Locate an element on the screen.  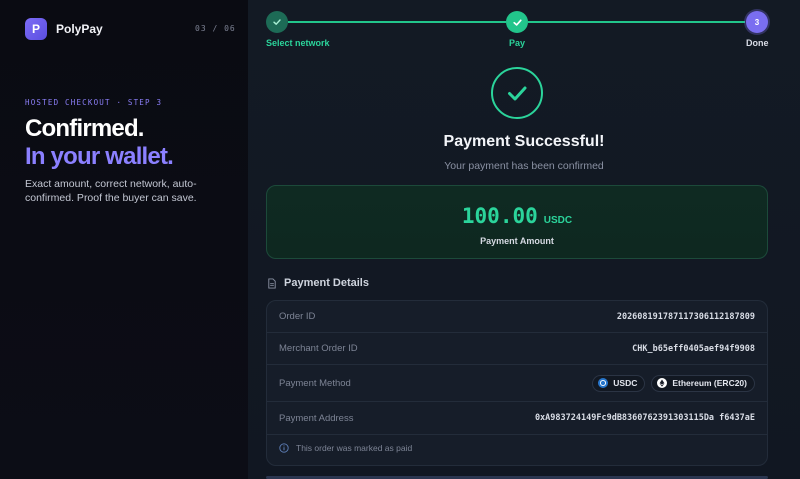
result-title: Payment Successful! is located at coordinates (524, 141).